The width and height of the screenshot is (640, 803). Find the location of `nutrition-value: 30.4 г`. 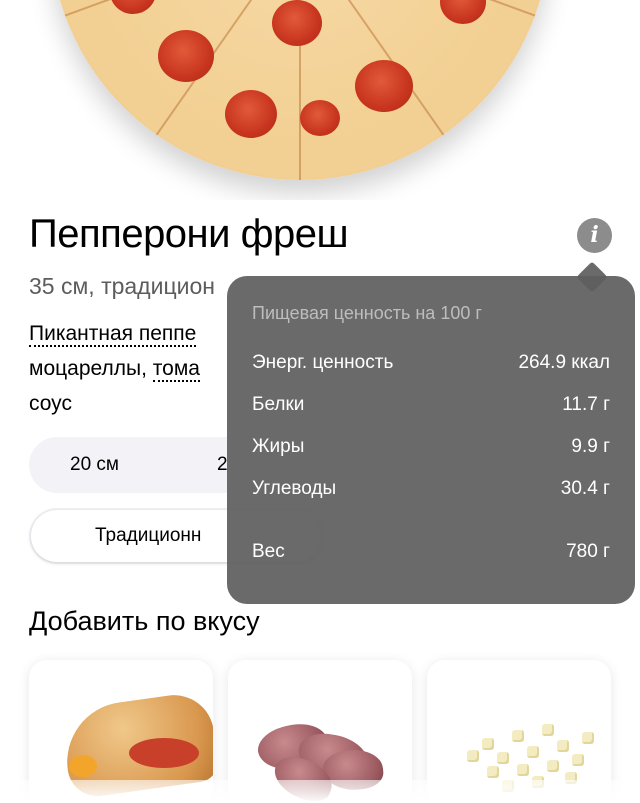

nutrition-value: 30.4 г is located at coordinates (585, 488).